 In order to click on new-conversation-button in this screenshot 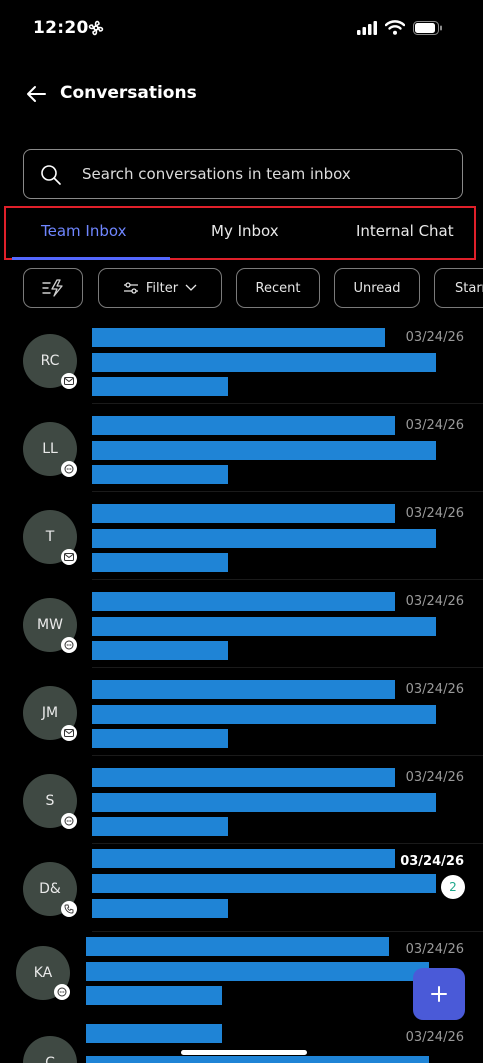, I will do `click(439, 994)`.